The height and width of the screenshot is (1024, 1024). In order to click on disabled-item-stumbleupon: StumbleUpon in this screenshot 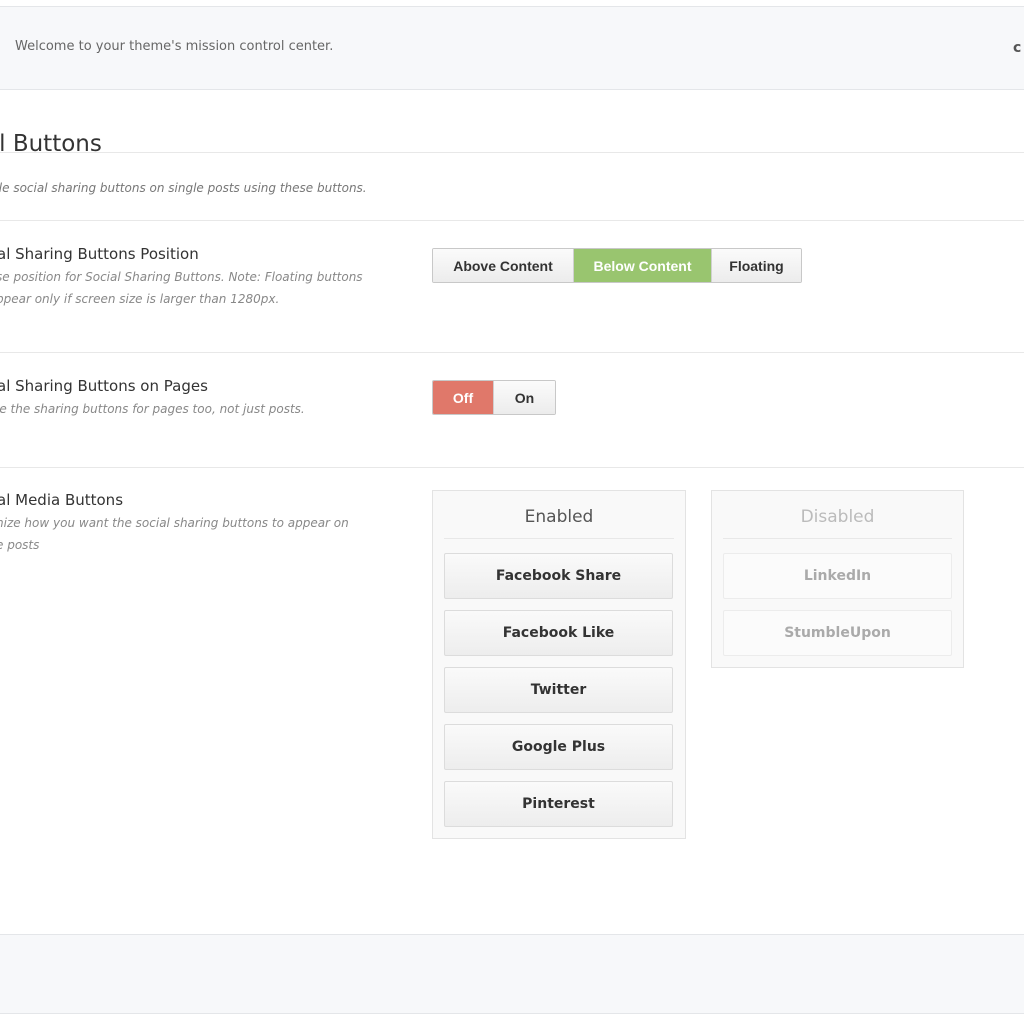, I will do `click(837, 633)`.